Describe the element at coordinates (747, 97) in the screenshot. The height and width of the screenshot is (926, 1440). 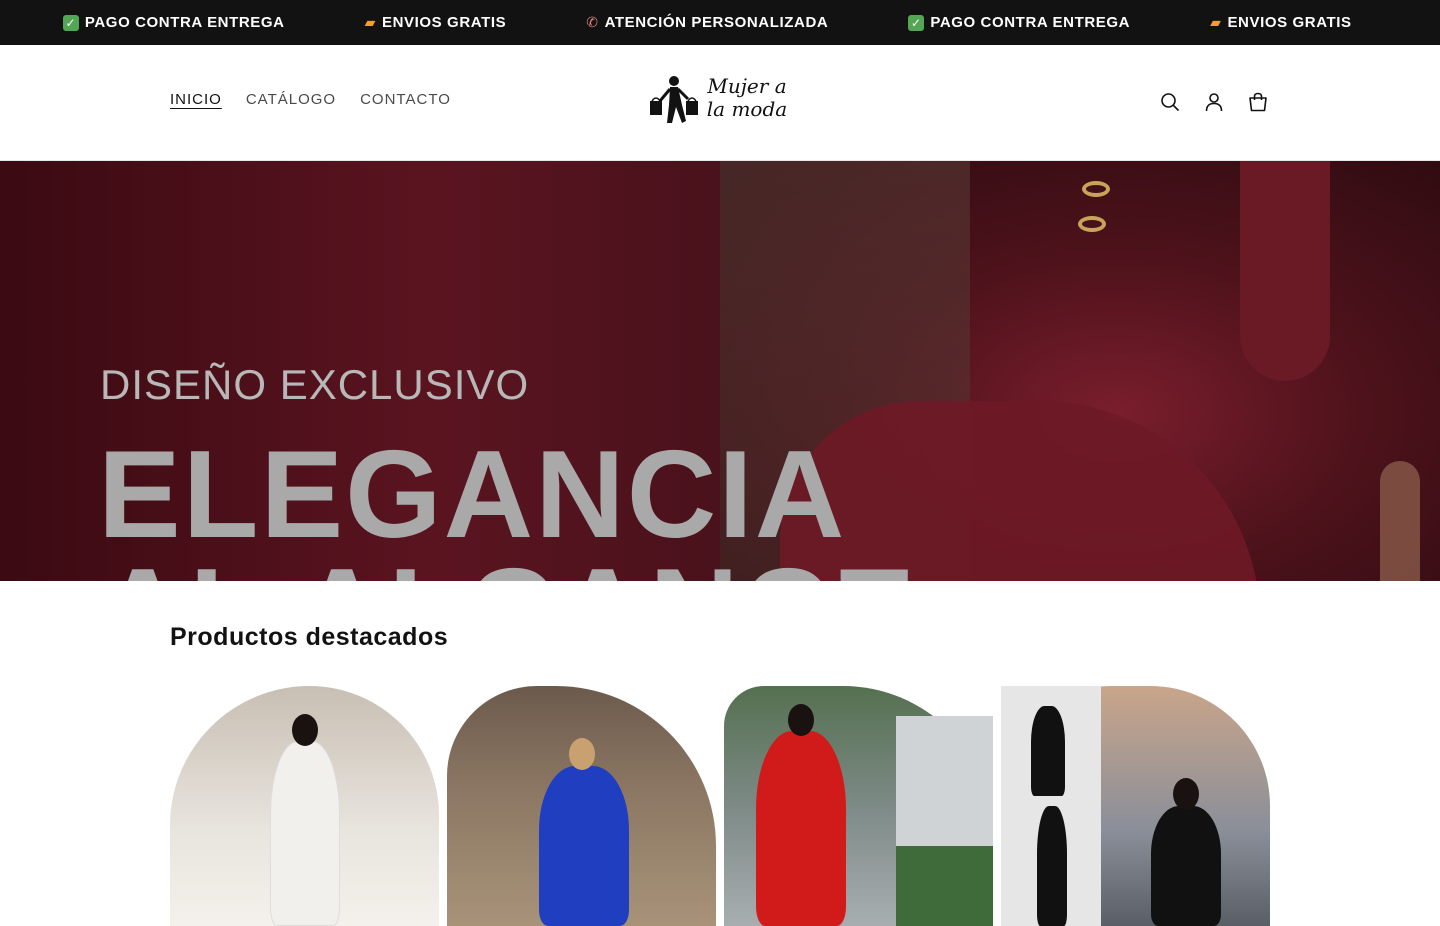
I see `logo-text: Mujer a la moda` at that location.